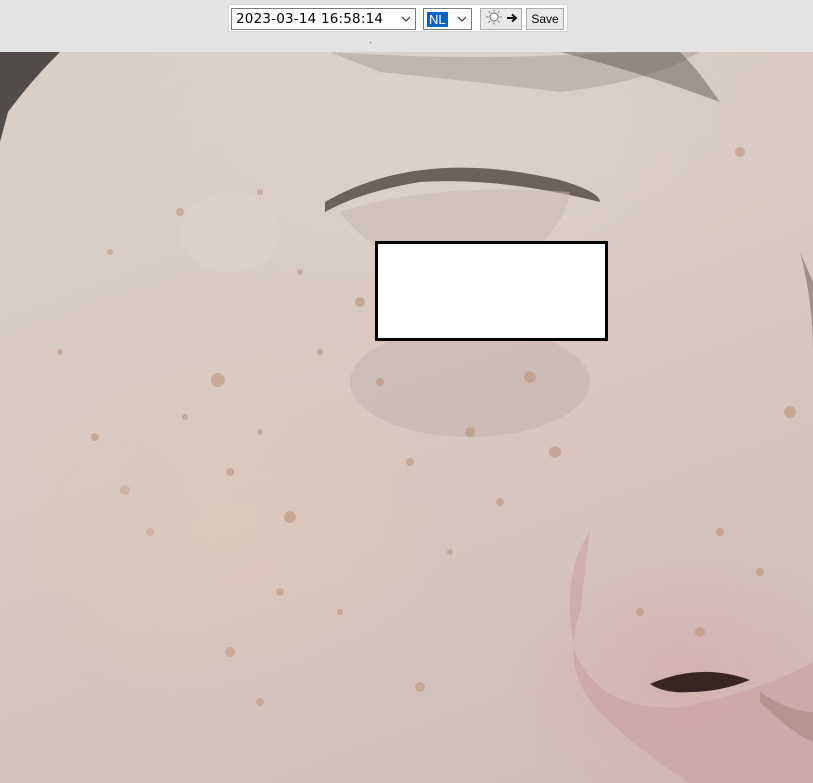  What do you see at coordinates (491, 291) in the screenshot?
I see `redaction-box` at bounding box center [491, 291].